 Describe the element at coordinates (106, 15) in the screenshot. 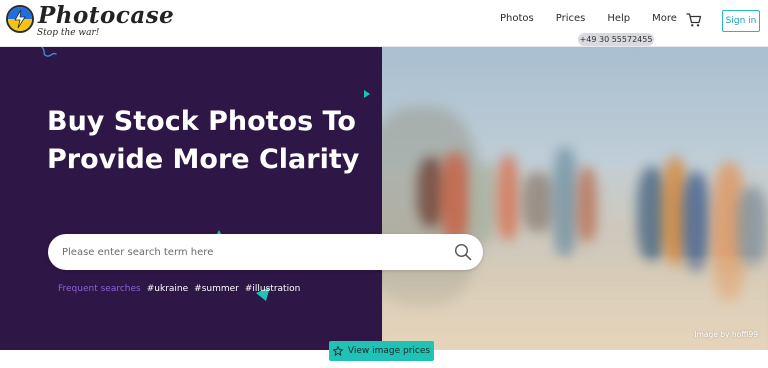

I see `brand-name: Photocase` at that location.